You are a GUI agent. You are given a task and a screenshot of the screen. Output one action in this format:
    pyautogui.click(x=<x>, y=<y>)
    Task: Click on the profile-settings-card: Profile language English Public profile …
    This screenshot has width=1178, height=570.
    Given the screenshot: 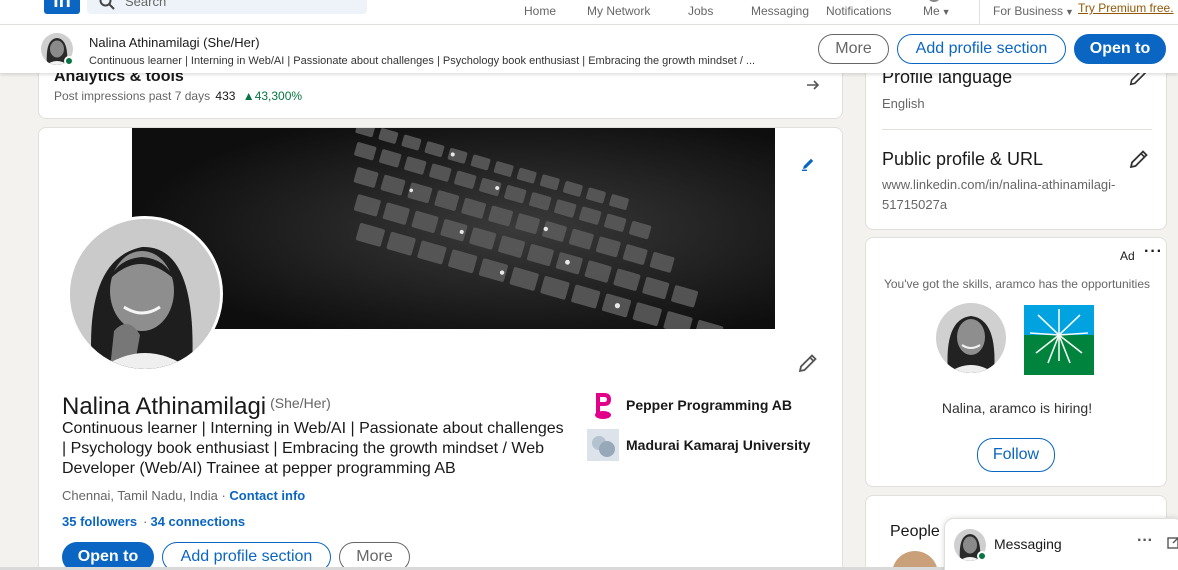 What is the action you would take?
    pyautogui.click(x=1016, y=146)
    